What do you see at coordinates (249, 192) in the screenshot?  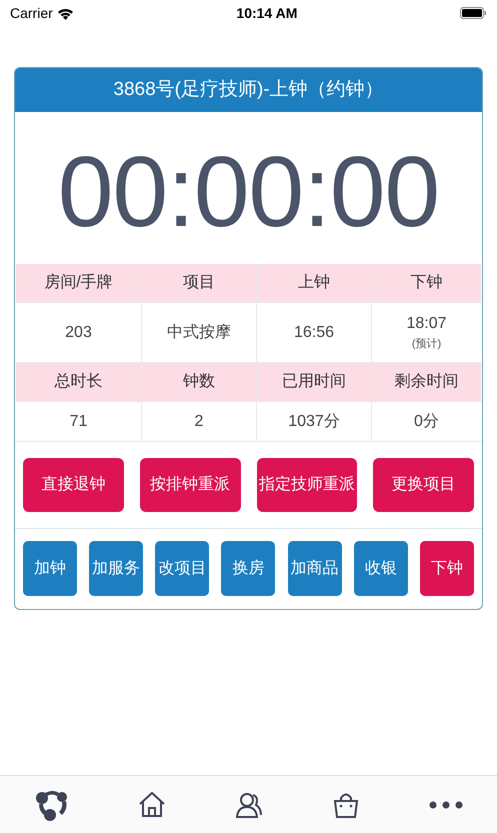 I see `timer-display: 00:00:00` at bounding box center [249, 192].